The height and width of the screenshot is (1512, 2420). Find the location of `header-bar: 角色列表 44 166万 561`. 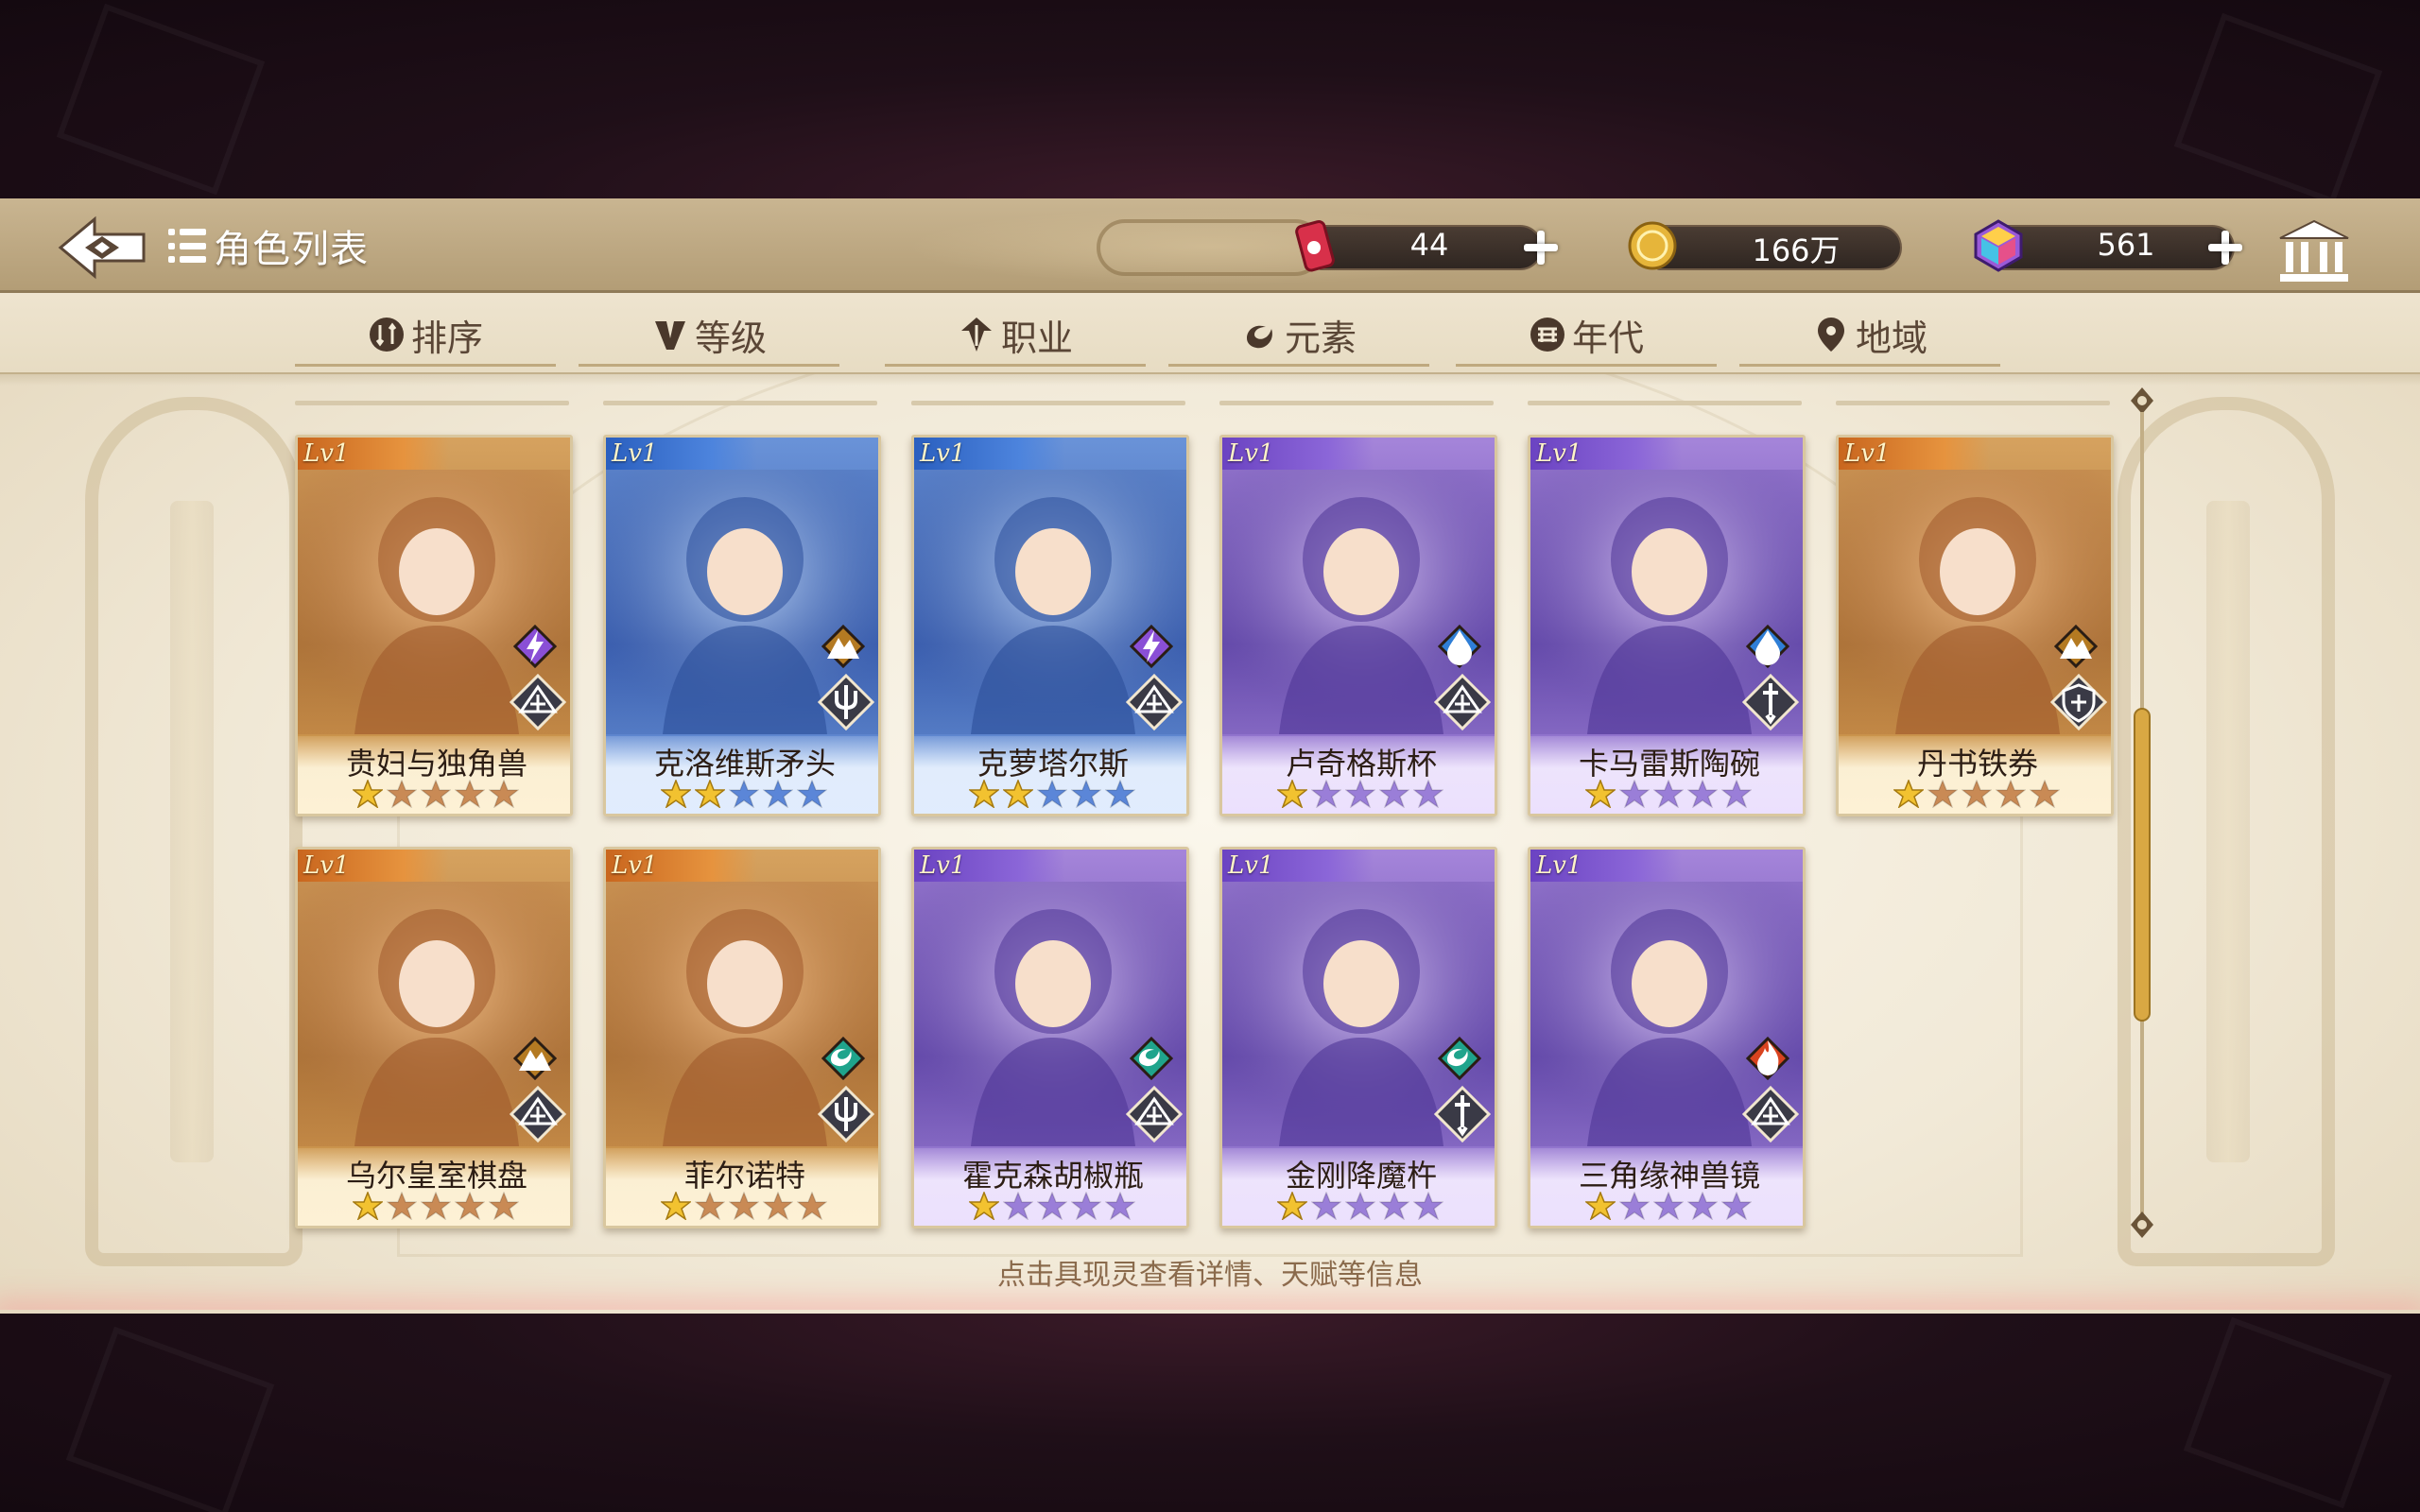

header-bar: 角色列表 44 166万 561 is located at coordinates (1210, 245).